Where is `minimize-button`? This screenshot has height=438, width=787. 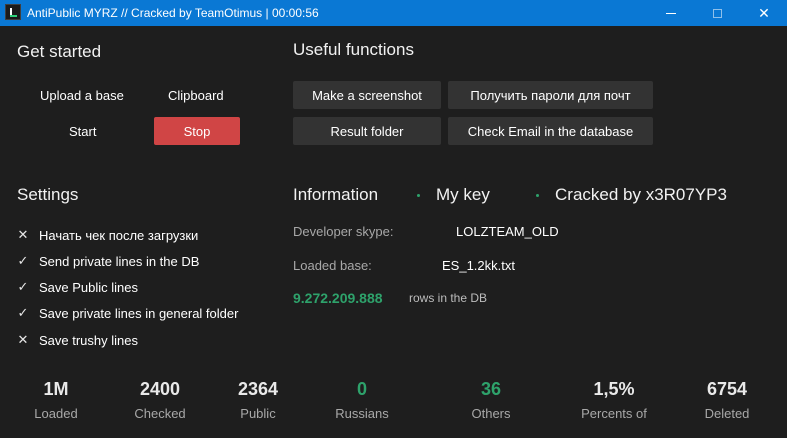
minimize-button is located at coordinates (671, 13).